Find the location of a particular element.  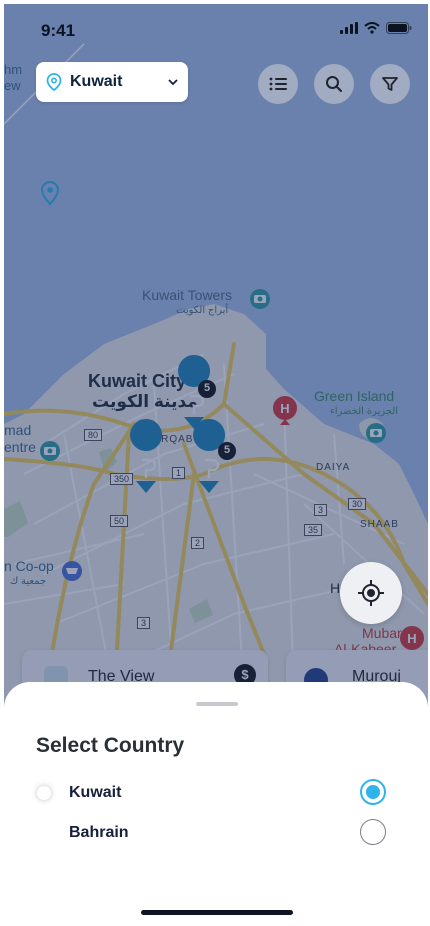

search-button is located at coordinates (334, 84).